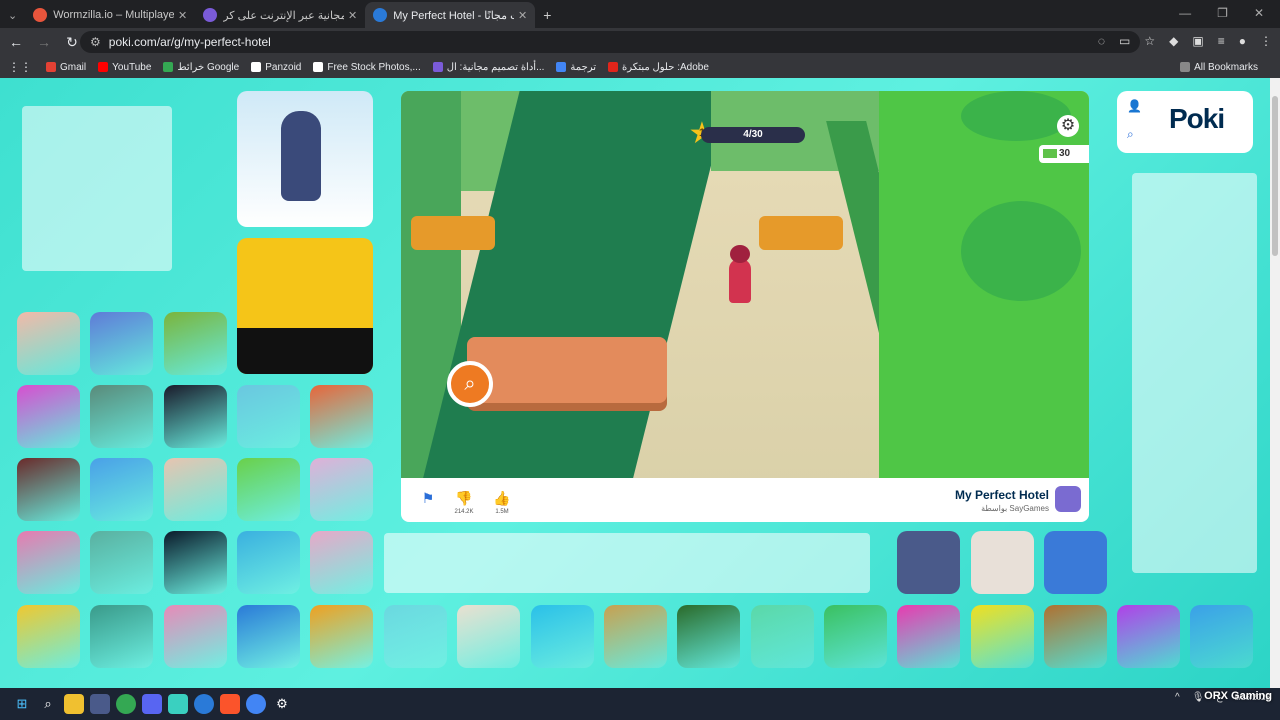 The image size is (1280, 720). What do you see at coordinates (201, 67) in the screenshot?
I see `bookmark-maps: خرائط Google` at bounding box center [201, 67].